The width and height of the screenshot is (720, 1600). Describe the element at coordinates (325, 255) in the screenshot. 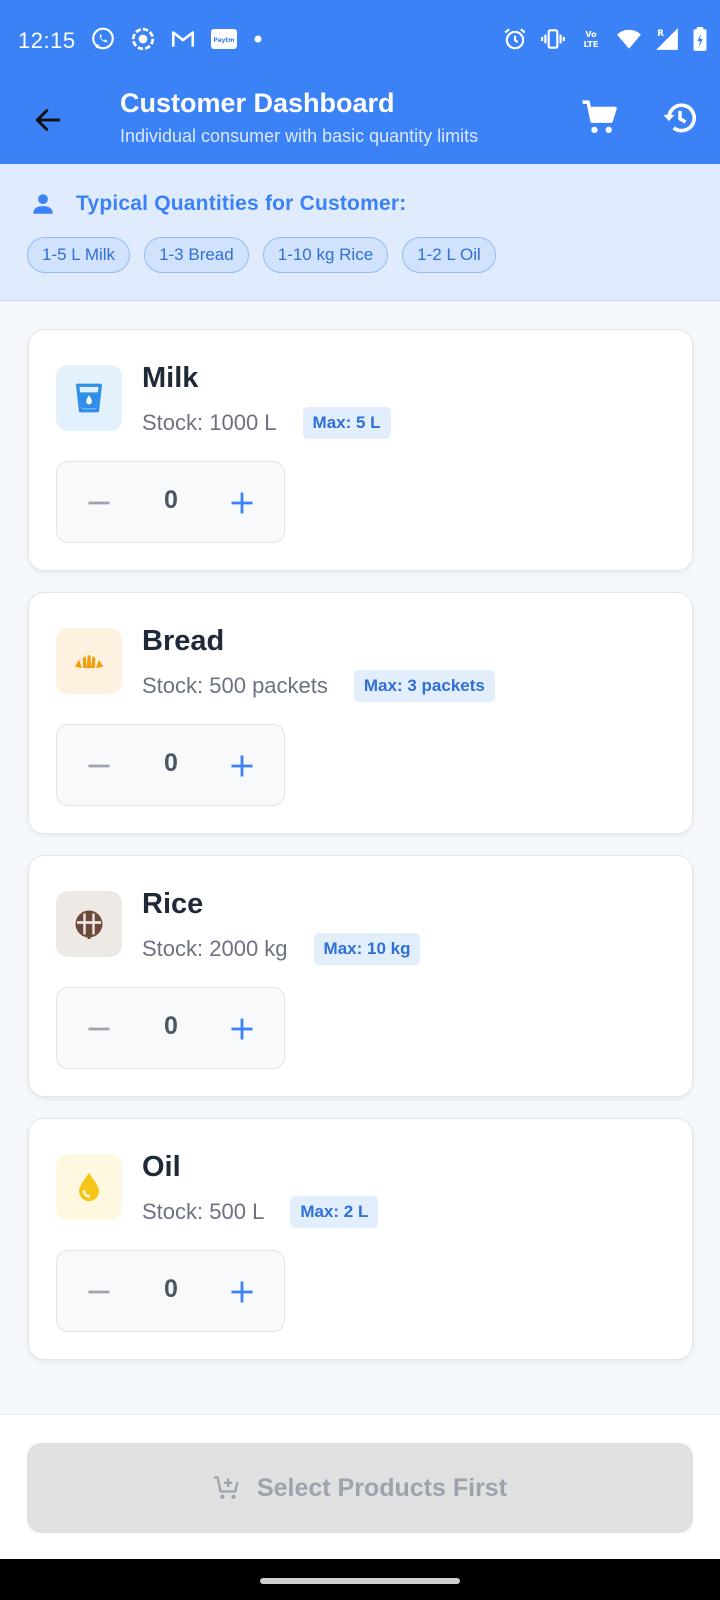

I see `quantity-chip: 1-10 kg Rice` at that location.